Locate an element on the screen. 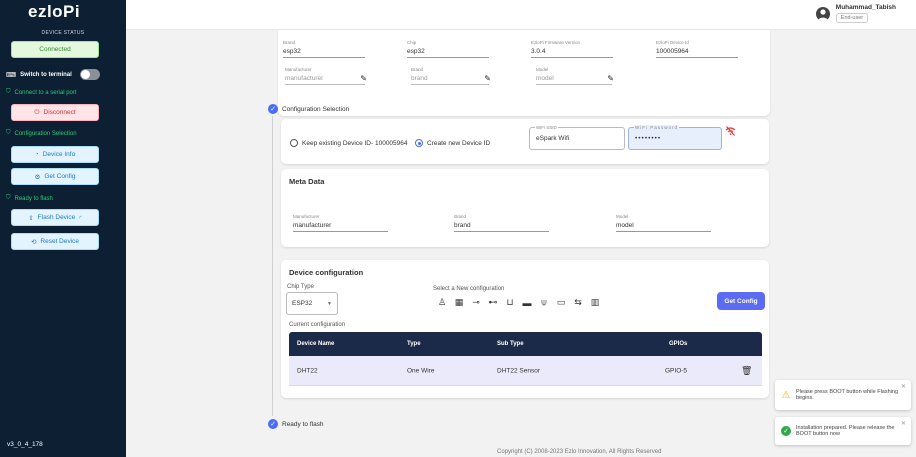 This screenshot has height=457, width=916. config-selection-heading: ✓ Configuration Selection is located at coordinates (308, 109).